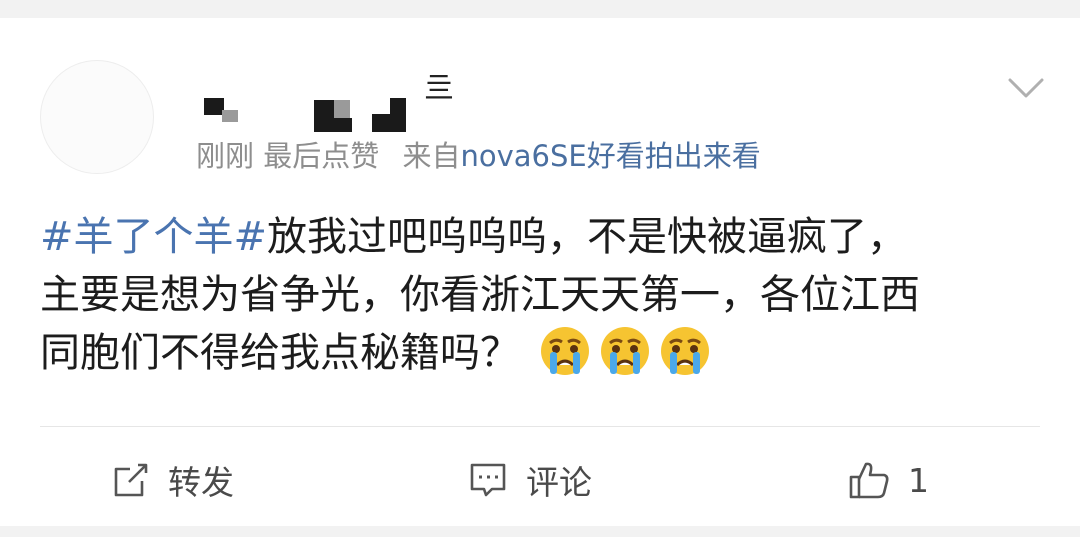 This screenshot has height=537, width=1080. What do you see at coordinates (201, 482) in the screenshot?
I see `repost-label: 转发` at bounding box center [201, 482].